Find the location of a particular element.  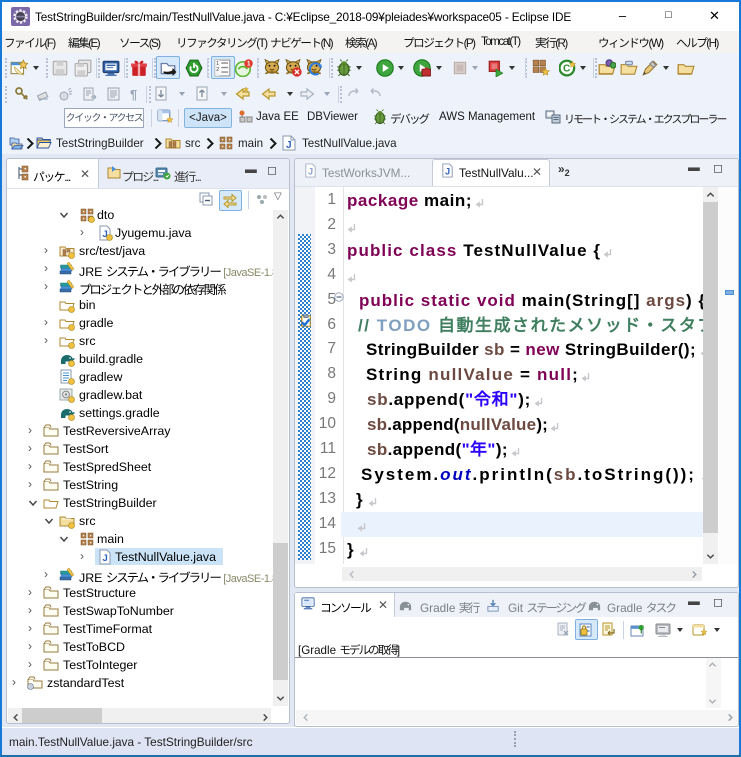

svg-text: C is located at coordinates (567, 68).